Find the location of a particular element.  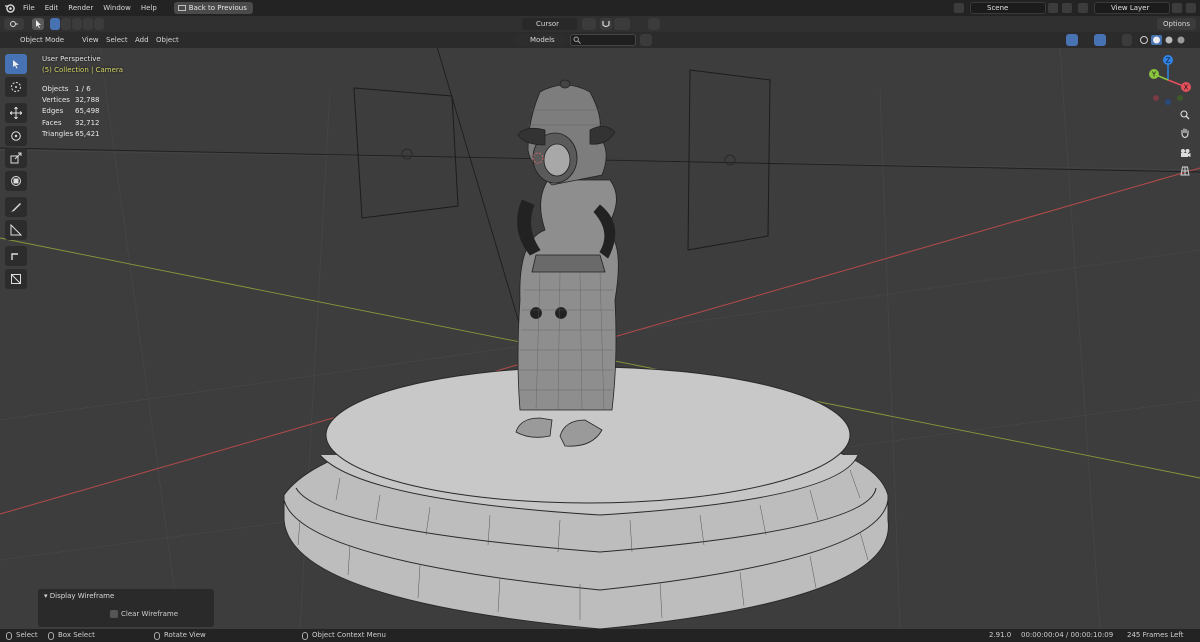

gizmo-dropdown-button is located at coordinates (1086, 40).